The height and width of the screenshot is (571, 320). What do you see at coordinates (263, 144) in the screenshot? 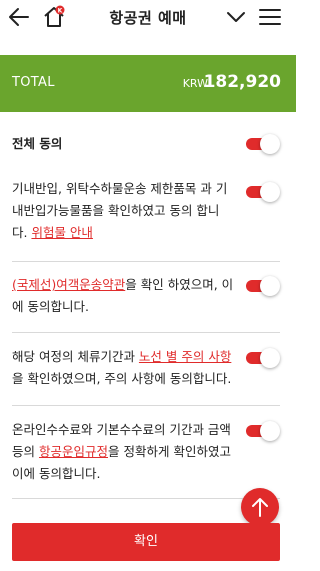
I see `agree-all-toggle` at bounding box center [263, 144].